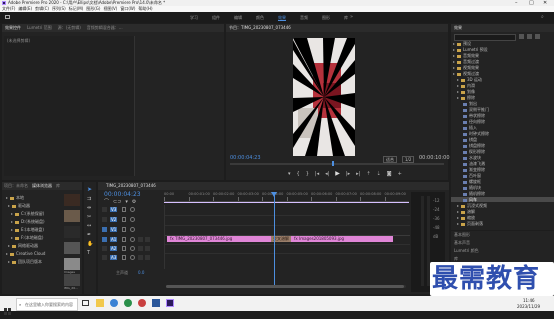  I want to click on export-frame-icon: ◙, so click(389, 174).